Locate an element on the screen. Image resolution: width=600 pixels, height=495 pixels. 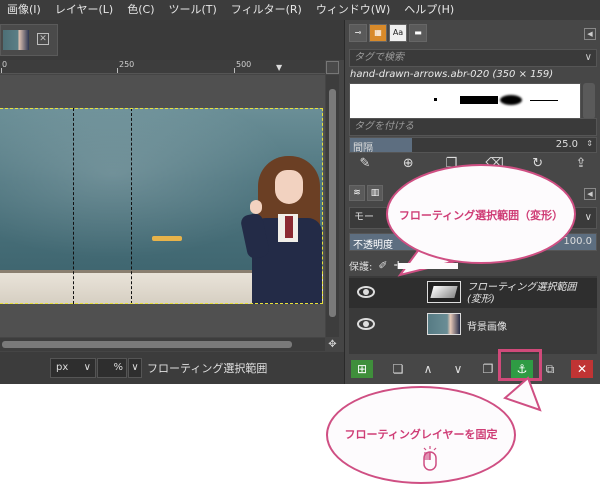
mouse-click-icon is located at coordinates (430, 458).